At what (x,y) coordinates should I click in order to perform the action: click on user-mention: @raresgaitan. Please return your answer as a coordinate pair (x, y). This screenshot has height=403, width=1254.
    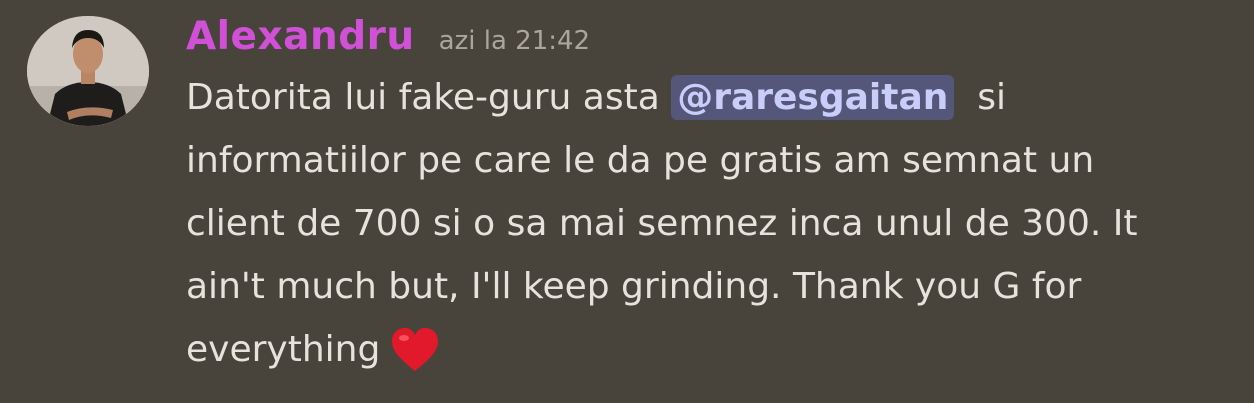
    Looking at the image, I should click on (813, 97).